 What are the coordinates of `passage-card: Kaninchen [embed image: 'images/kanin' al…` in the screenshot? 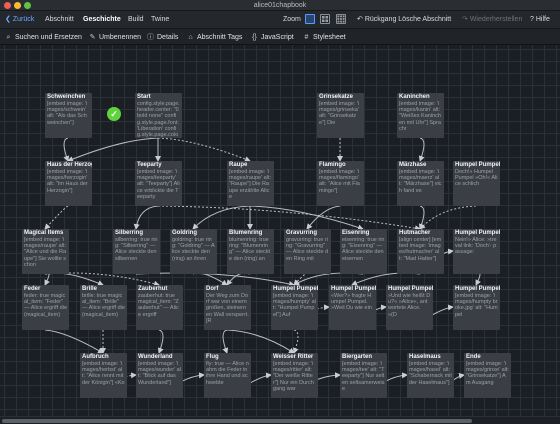 It's located at (420, 115).